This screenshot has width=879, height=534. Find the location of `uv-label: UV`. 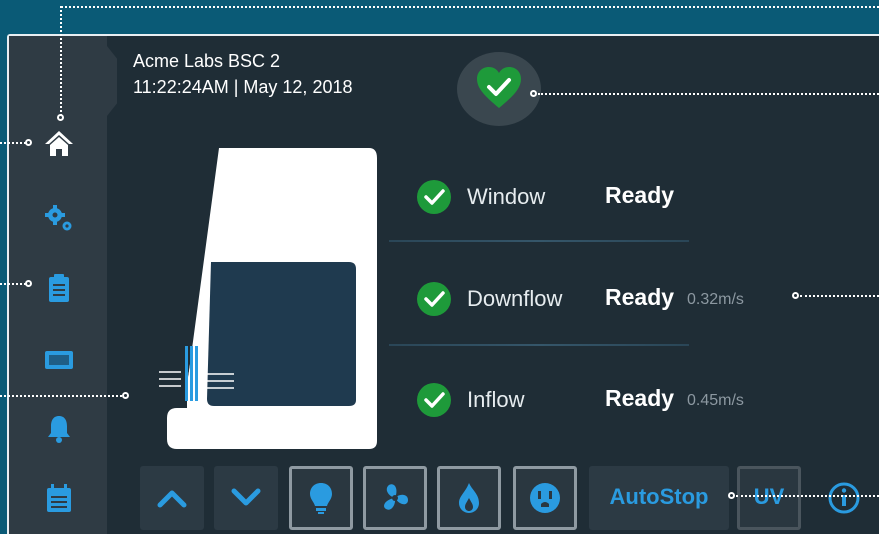

uv-label: UV is located at coordinates (769, 496).